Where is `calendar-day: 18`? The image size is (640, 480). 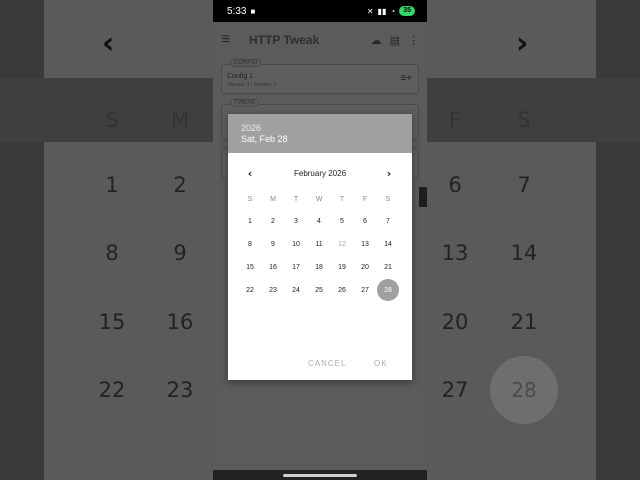
calendar-day: 18 is located at coordinates (319, 268).